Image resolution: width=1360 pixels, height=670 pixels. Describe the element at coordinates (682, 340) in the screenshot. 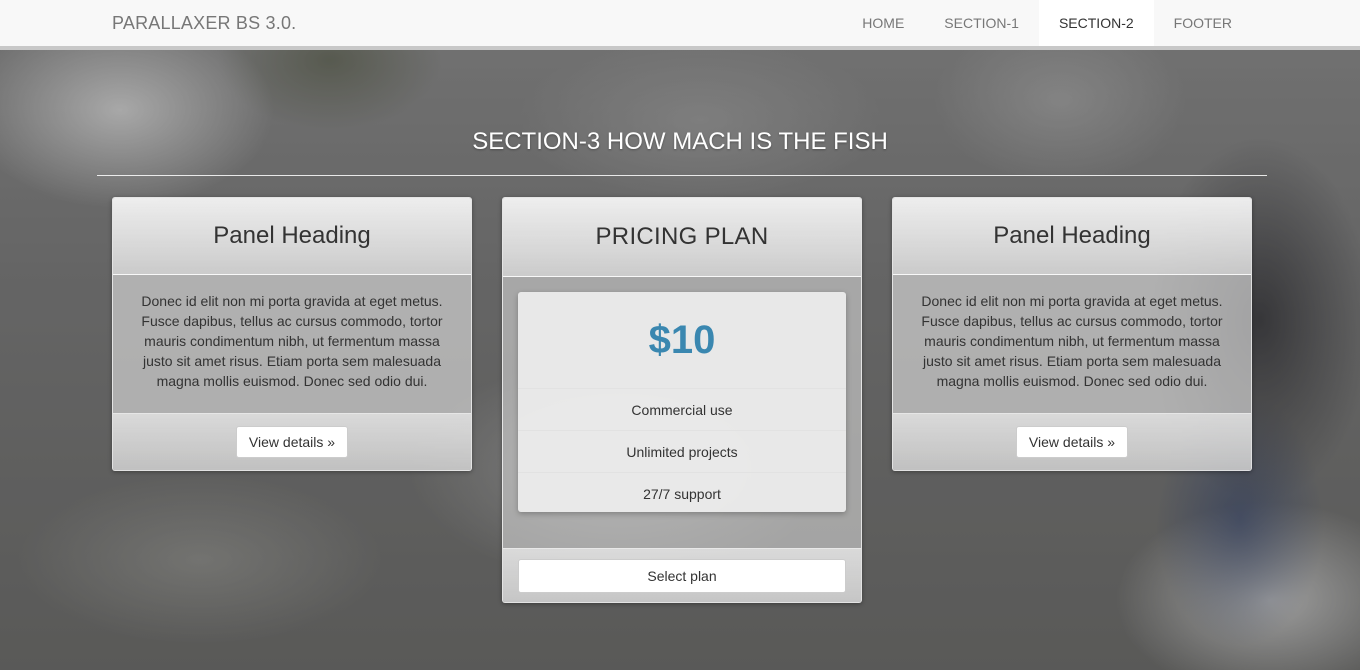

I see `price-value: $10` at that location.